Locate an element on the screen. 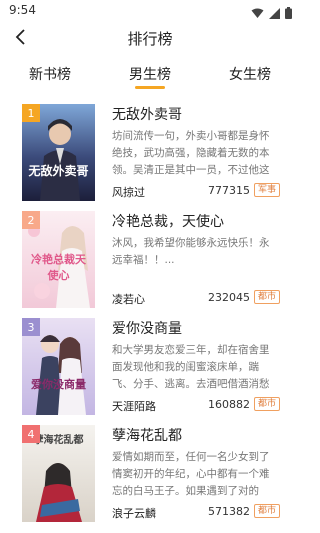 Image resolution: width=320 pixels, height=533 pixels. book-title: 冷艳总裁，天使心 is located at coordinates (168, 222).